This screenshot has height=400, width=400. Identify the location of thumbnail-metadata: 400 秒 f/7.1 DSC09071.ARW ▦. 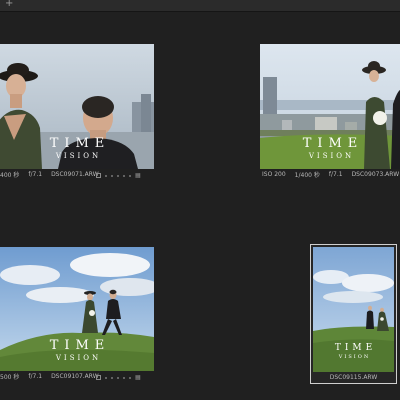
(77, 174).